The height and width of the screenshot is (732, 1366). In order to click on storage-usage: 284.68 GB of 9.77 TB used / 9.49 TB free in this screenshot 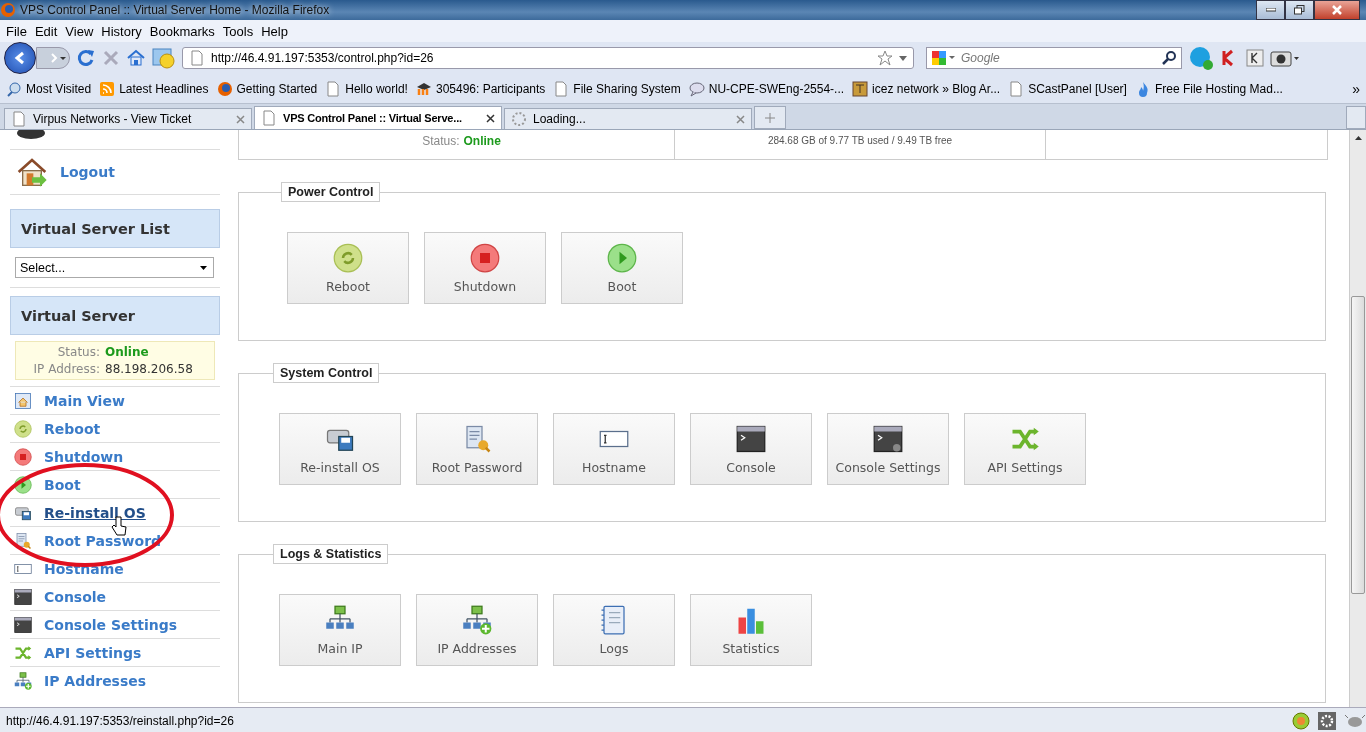, I will do `click(860, 140)`.